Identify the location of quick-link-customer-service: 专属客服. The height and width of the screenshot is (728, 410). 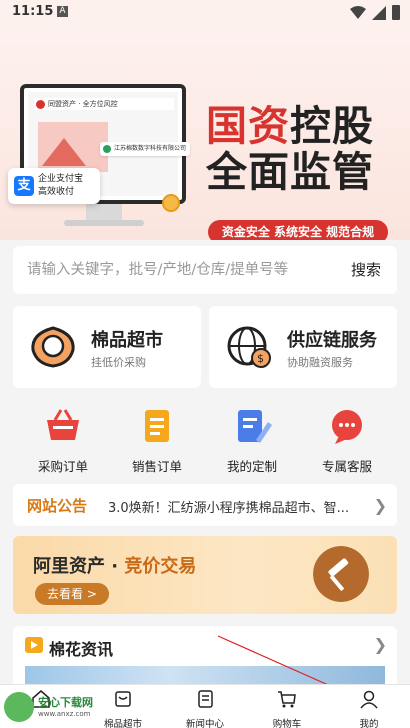
(347, 437).